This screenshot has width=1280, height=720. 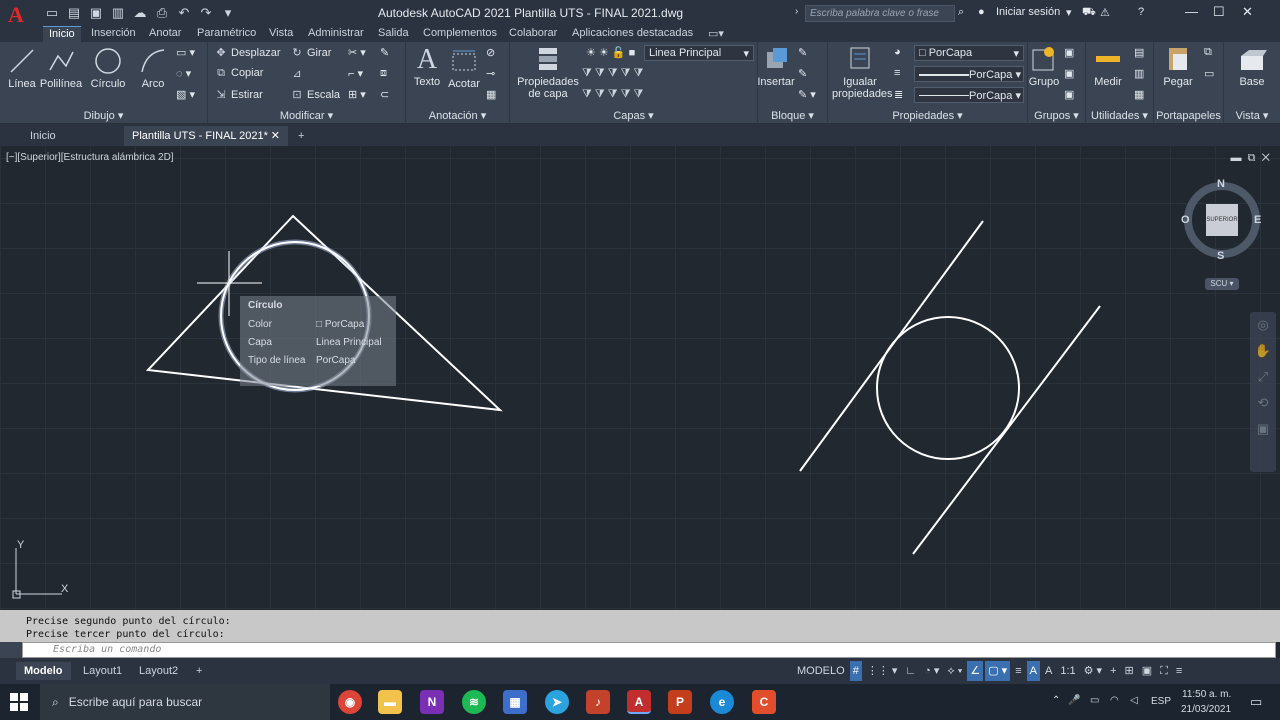 I want to click on panel-title-portapapeles: Portapapeles, so click(x=1188, y=116).